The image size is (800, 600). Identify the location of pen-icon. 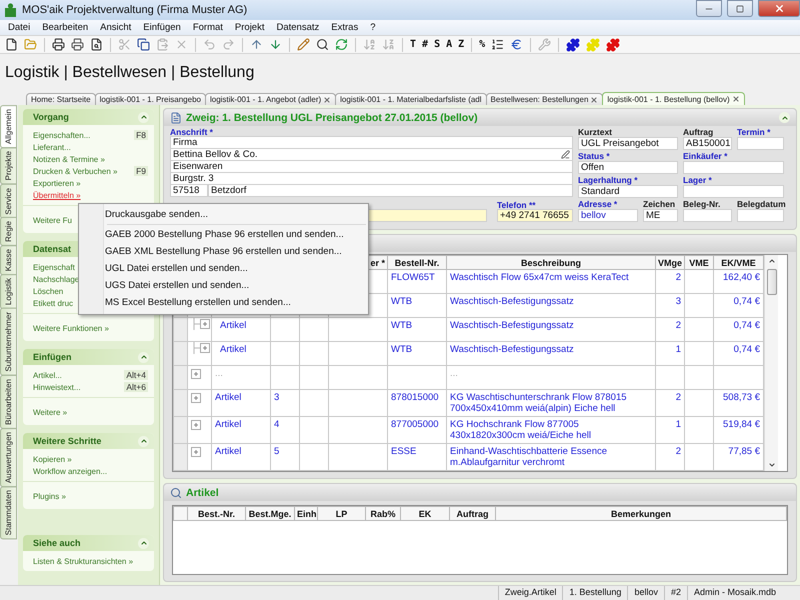
(565, 154).